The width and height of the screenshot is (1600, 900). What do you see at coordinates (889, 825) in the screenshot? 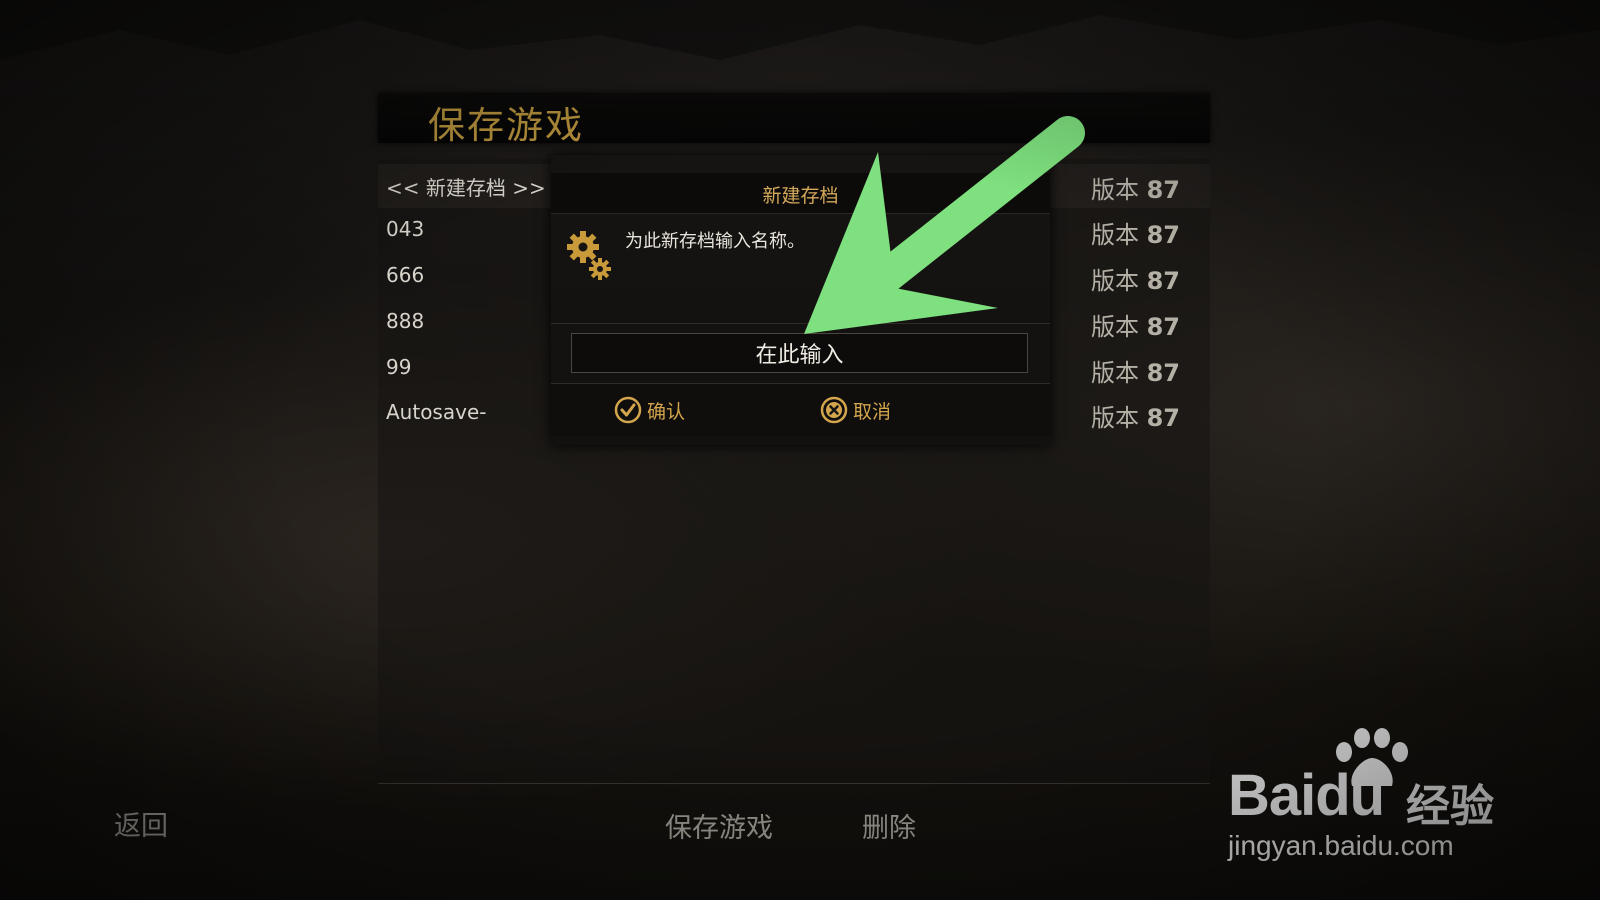
I see `delete-button: 删除` at bounding box center [889, 825].